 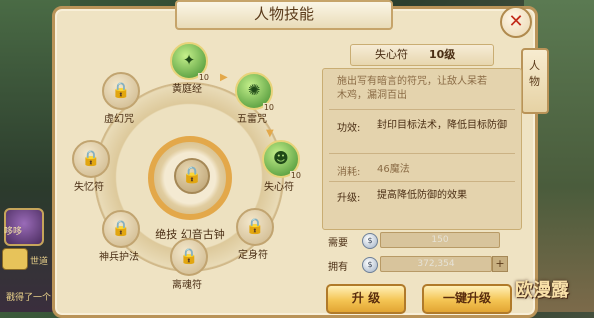 What do you see at coordinates (39, 262) in the screenshot?
I see `chat-channel-text: 世道` at bounding box center [39, 262].